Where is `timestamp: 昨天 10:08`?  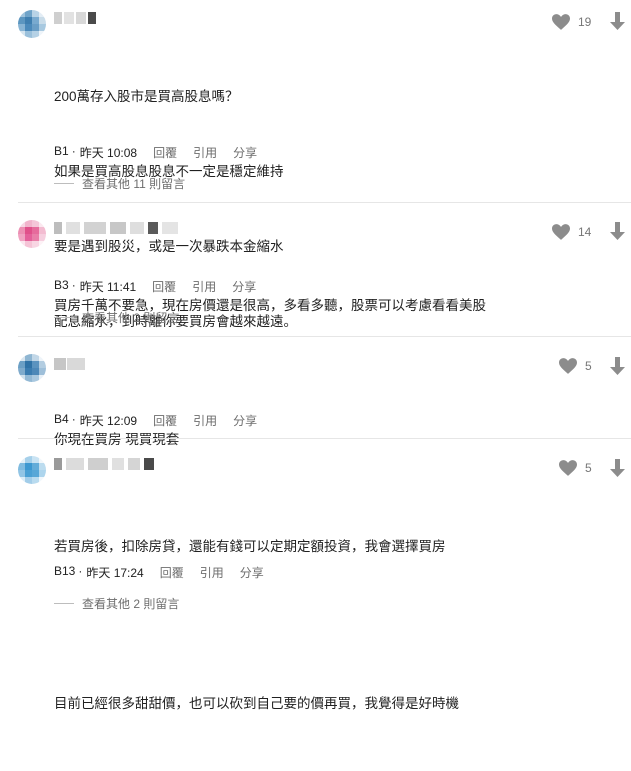 timestamp: 昨天 10:08 is located at coordinates (108, 153).